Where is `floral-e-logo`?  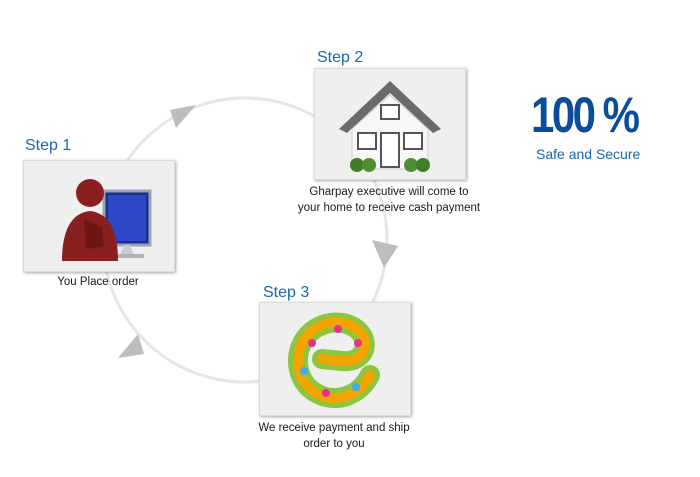 floral-e-logo is located at coordinates (334, 360).